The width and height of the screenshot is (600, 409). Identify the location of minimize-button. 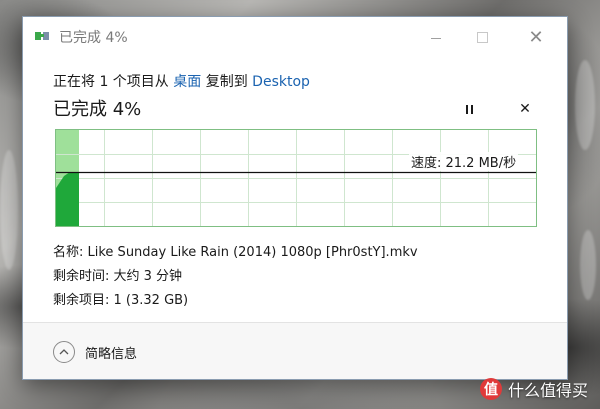
(436, 37).